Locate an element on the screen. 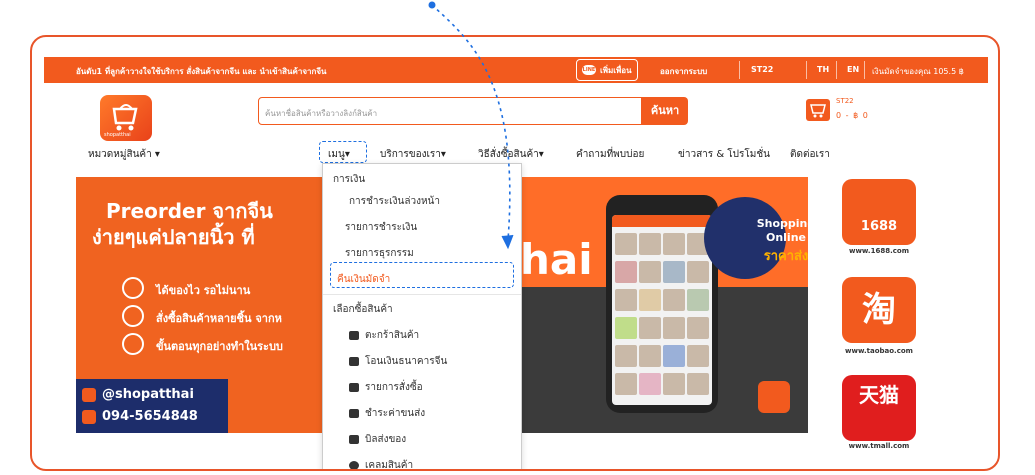 The width and height of the screenshot is (1035, 475). dropdown-item-china-transfer: โอนเงินธนาคารจีน is located at coordinates (406, 361).